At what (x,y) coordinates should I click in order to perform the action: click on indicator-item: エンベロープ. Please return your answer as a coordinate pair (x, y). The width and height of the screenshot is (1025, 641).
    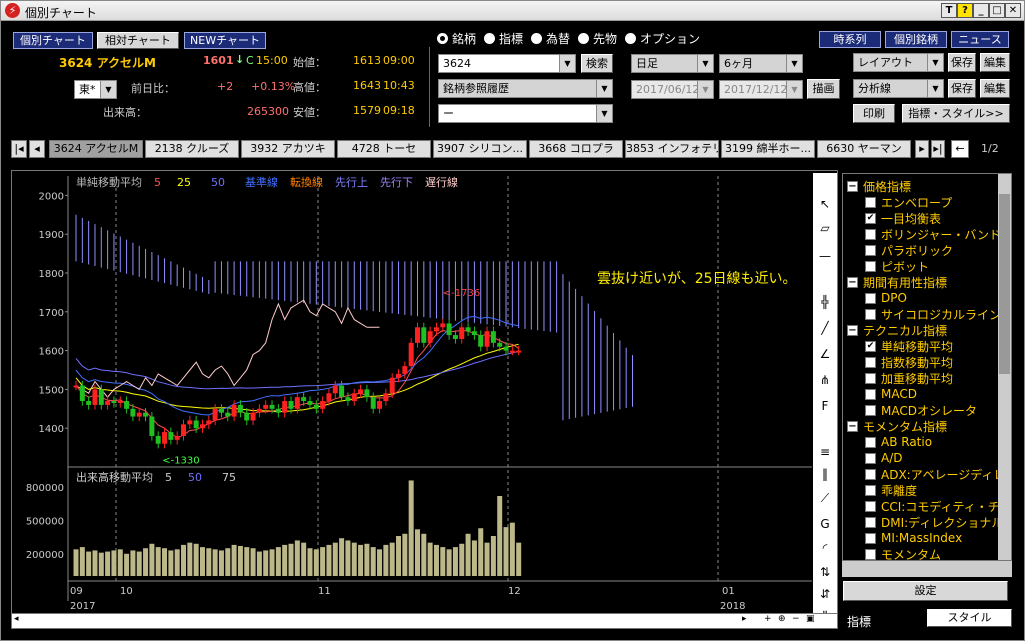
    Looking at the image, I should click on (908, 202).